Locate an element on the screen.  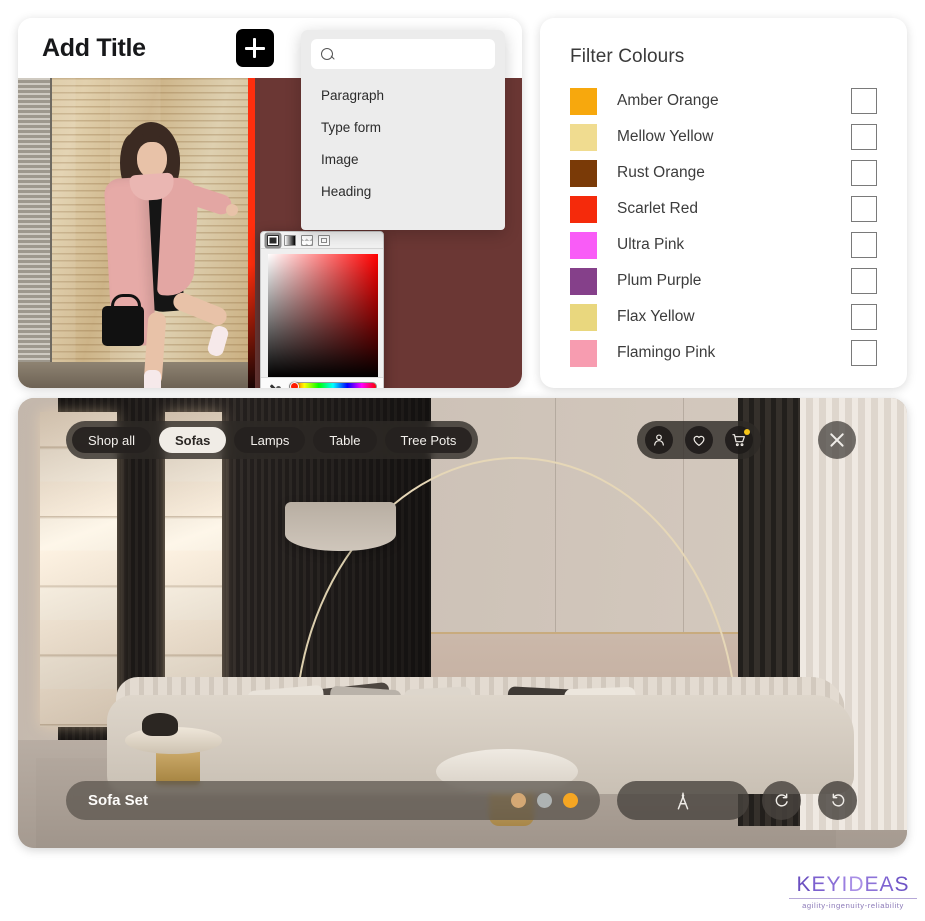
account-icon is located at coordinates (659, 440).